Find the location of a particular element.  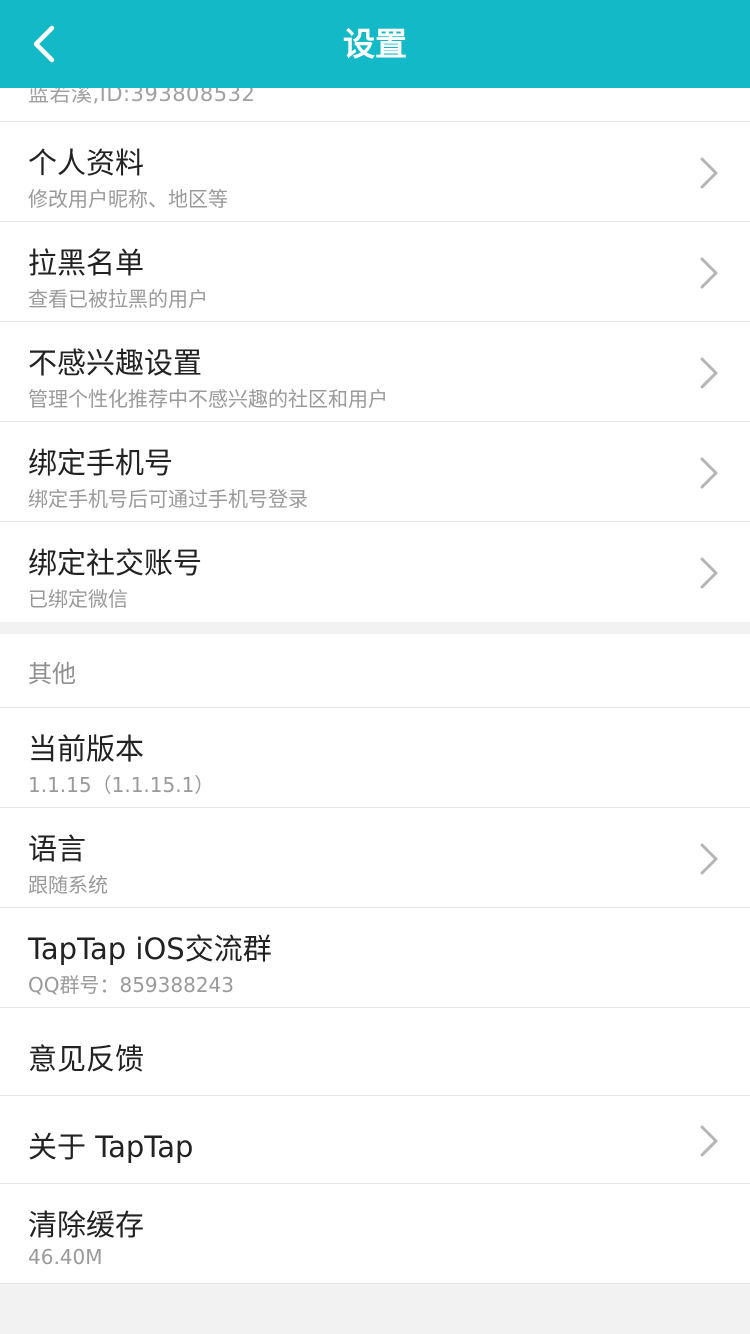

row-title: 意见反馈 is located at coordinates (86, 1059).